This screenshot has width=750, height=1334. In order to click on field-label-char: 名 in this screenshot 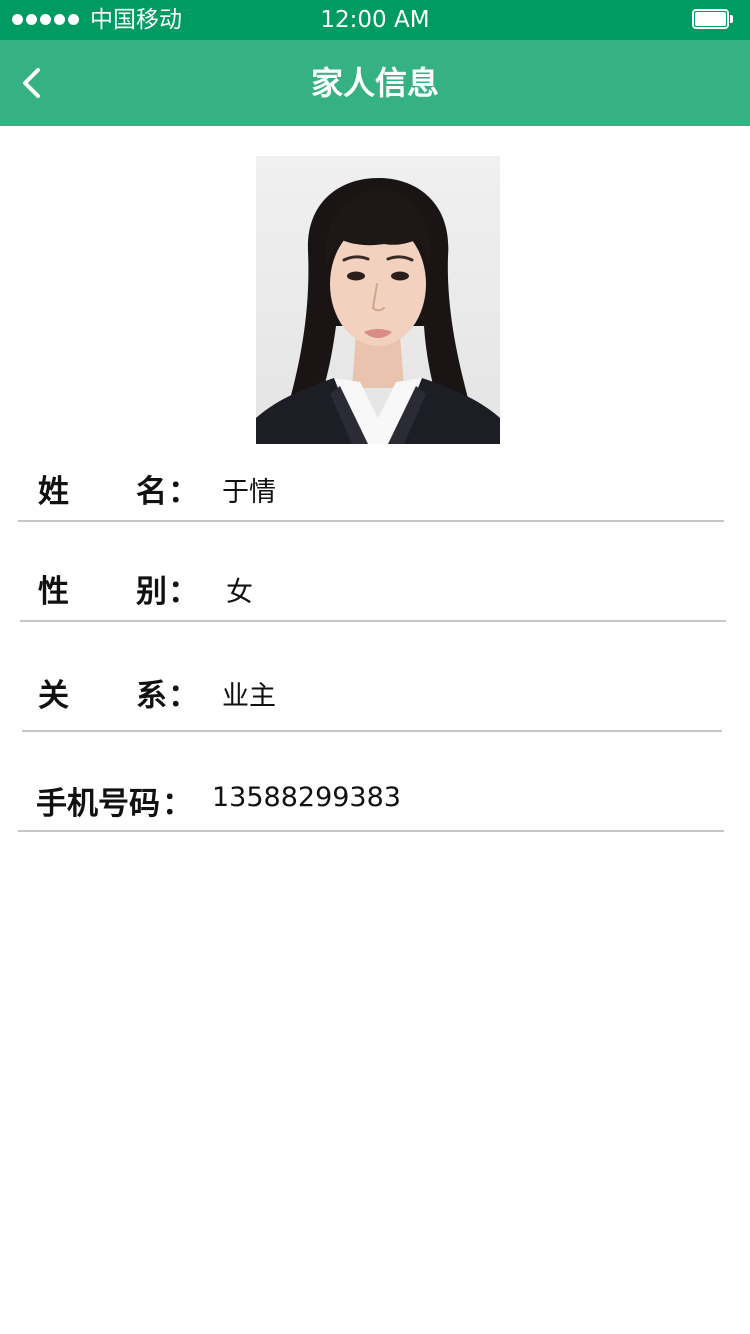, I will do `click(151, 492)`.